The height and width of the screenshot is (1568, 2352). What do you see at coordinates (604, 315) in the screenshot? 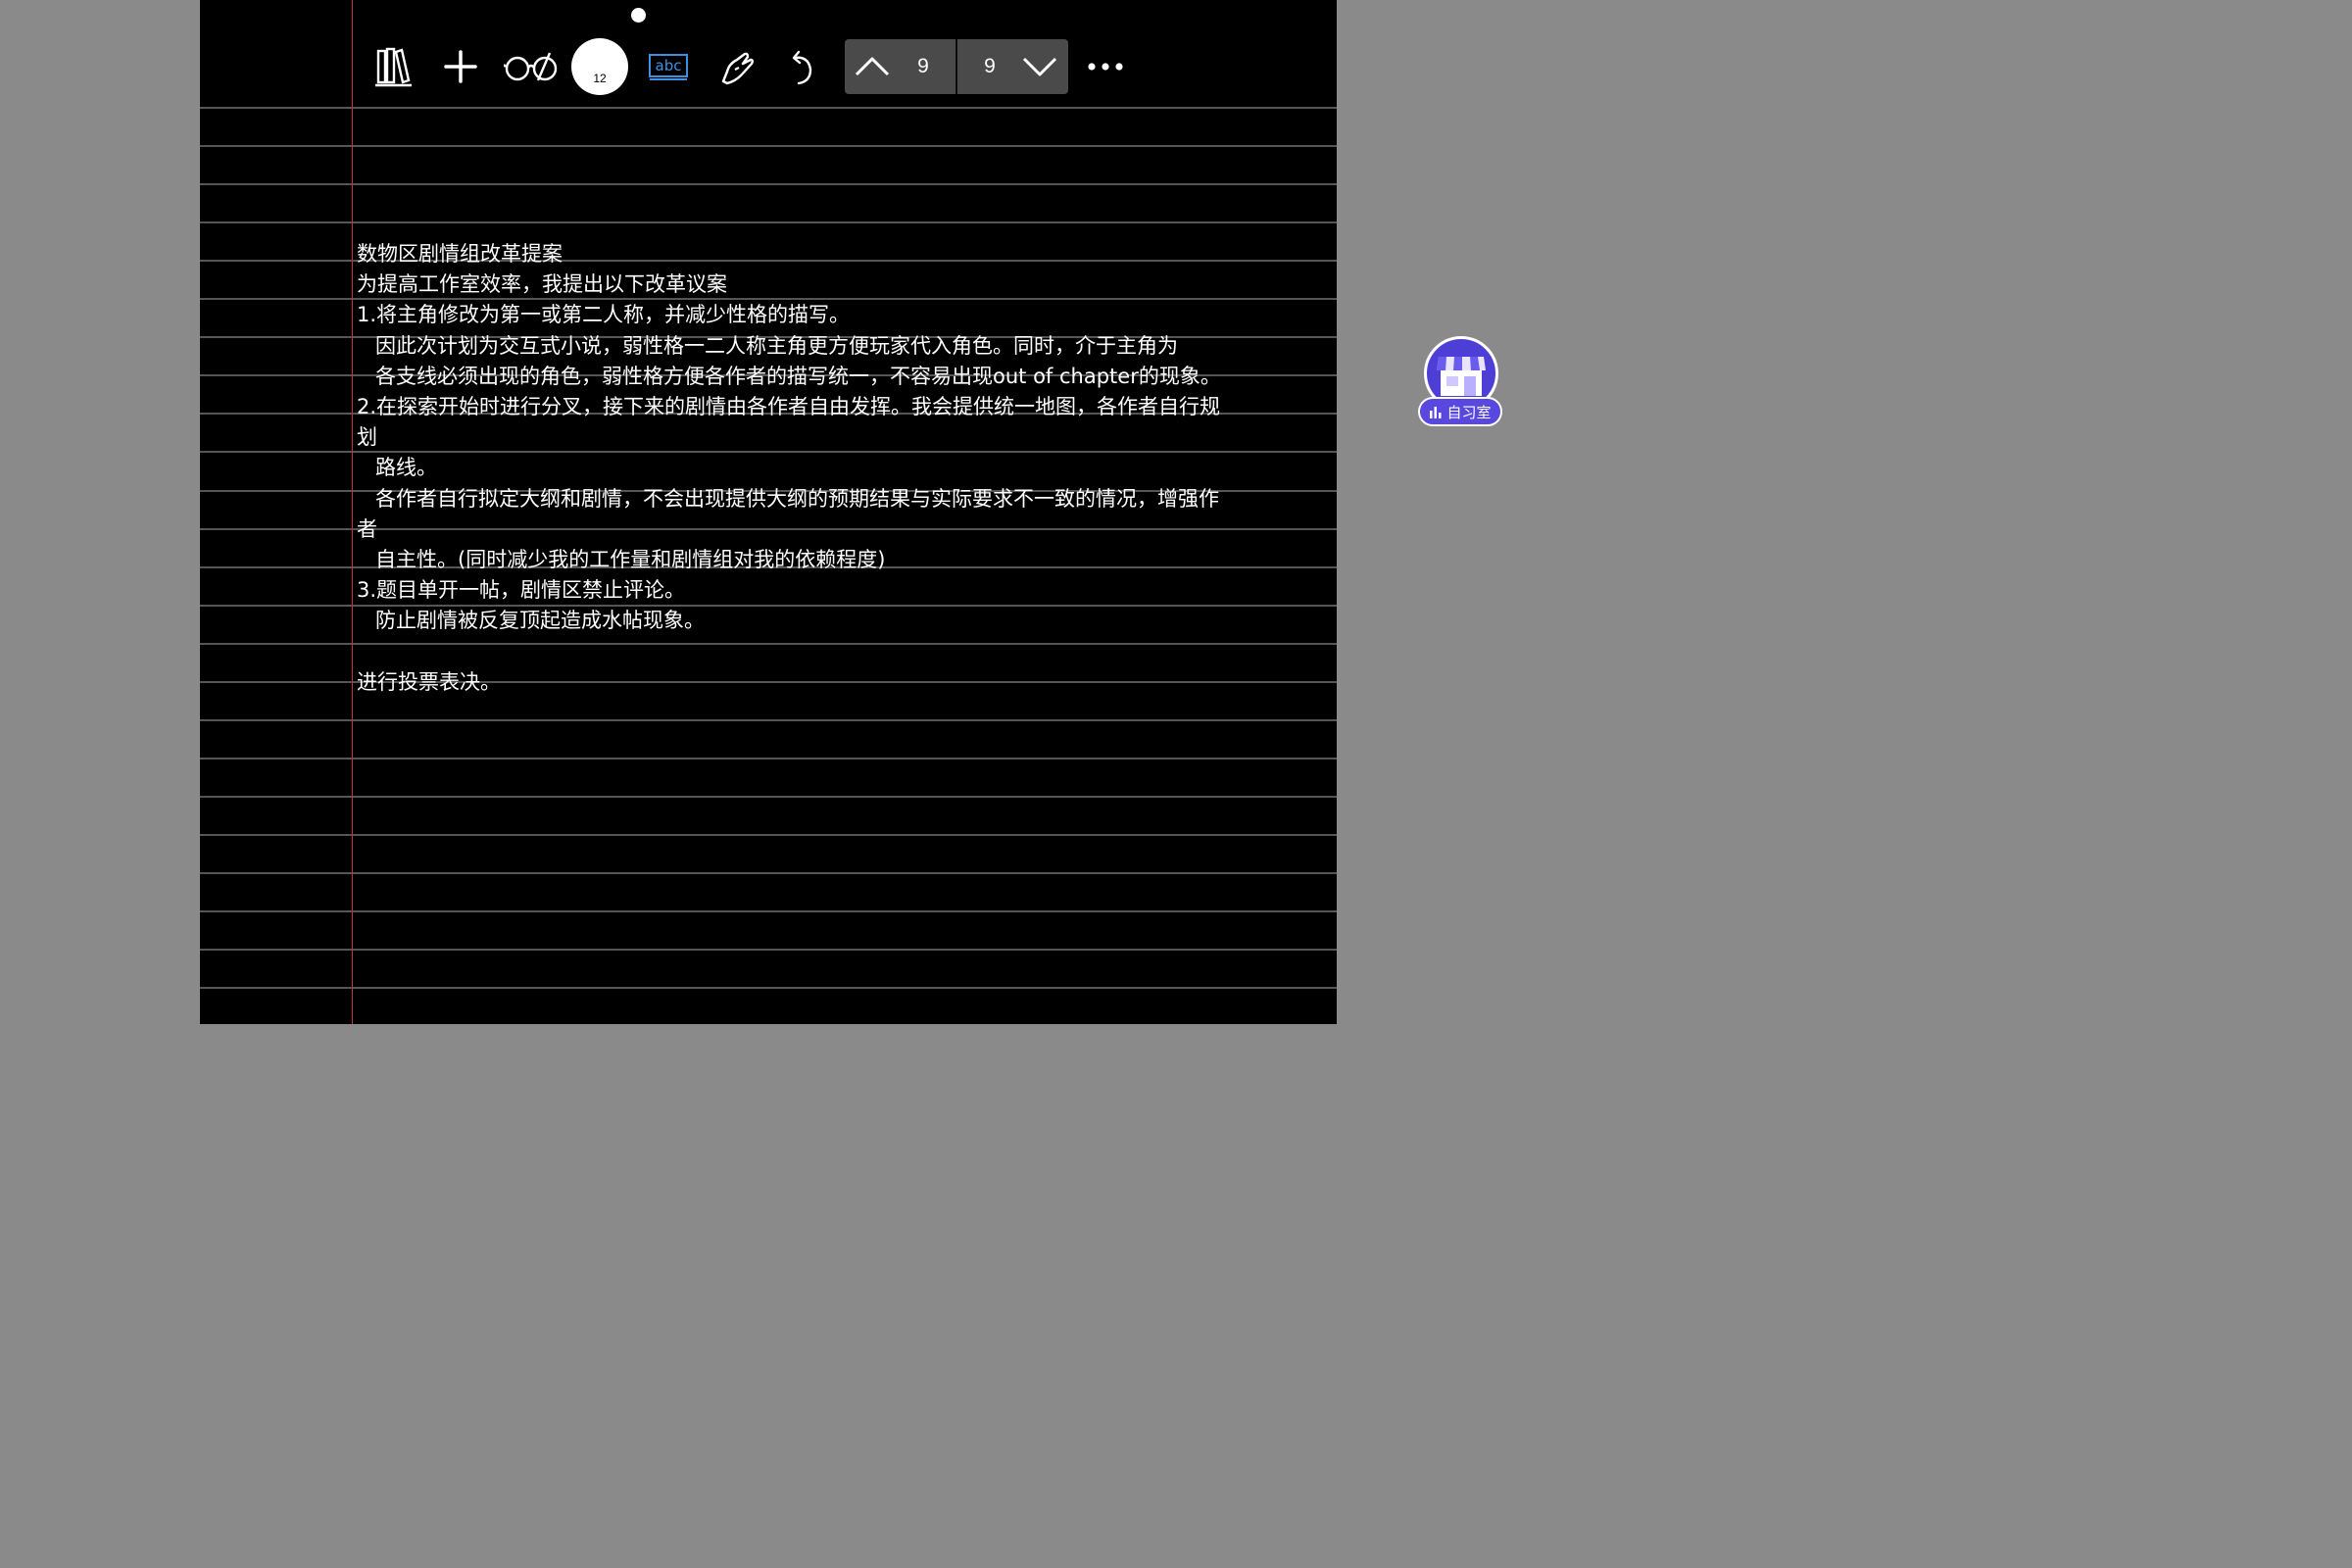
I see `text-line: 1.将主角修改为第一或第二人称，并减少性格的描写。` at bounding box center [604, 315].